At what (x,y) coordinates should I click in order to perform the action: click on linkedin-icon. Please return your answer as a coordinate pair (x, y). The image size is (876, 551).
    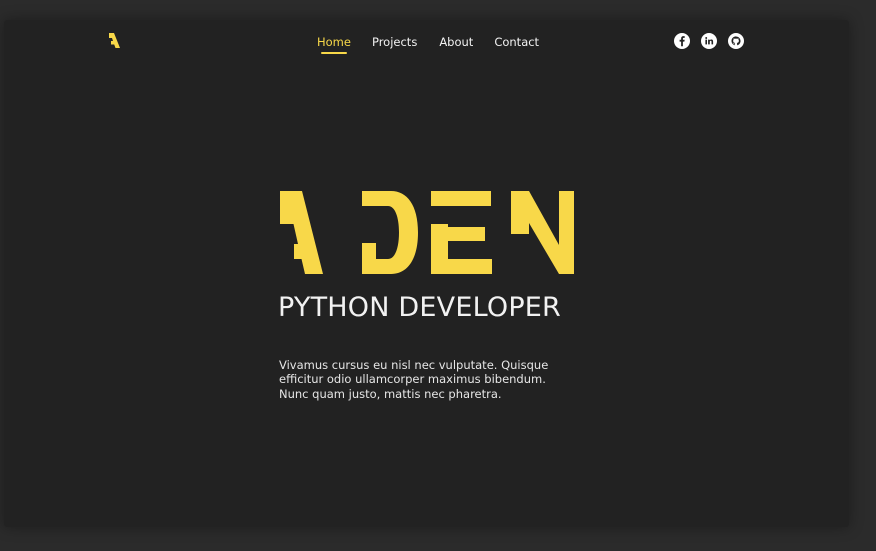
    Looking at the image, I should click on (709, 41).